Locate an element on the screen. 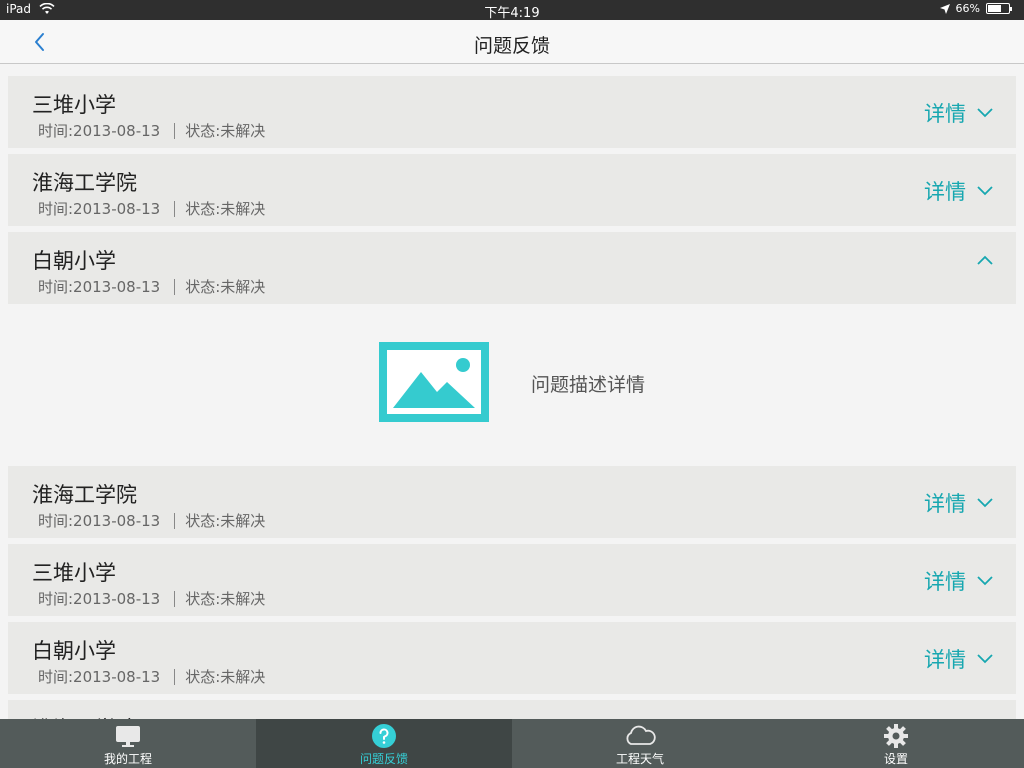 This screenshot has height=768, width=1024. tab-cloud: 工程天气 is located at coordinates (640, 743).